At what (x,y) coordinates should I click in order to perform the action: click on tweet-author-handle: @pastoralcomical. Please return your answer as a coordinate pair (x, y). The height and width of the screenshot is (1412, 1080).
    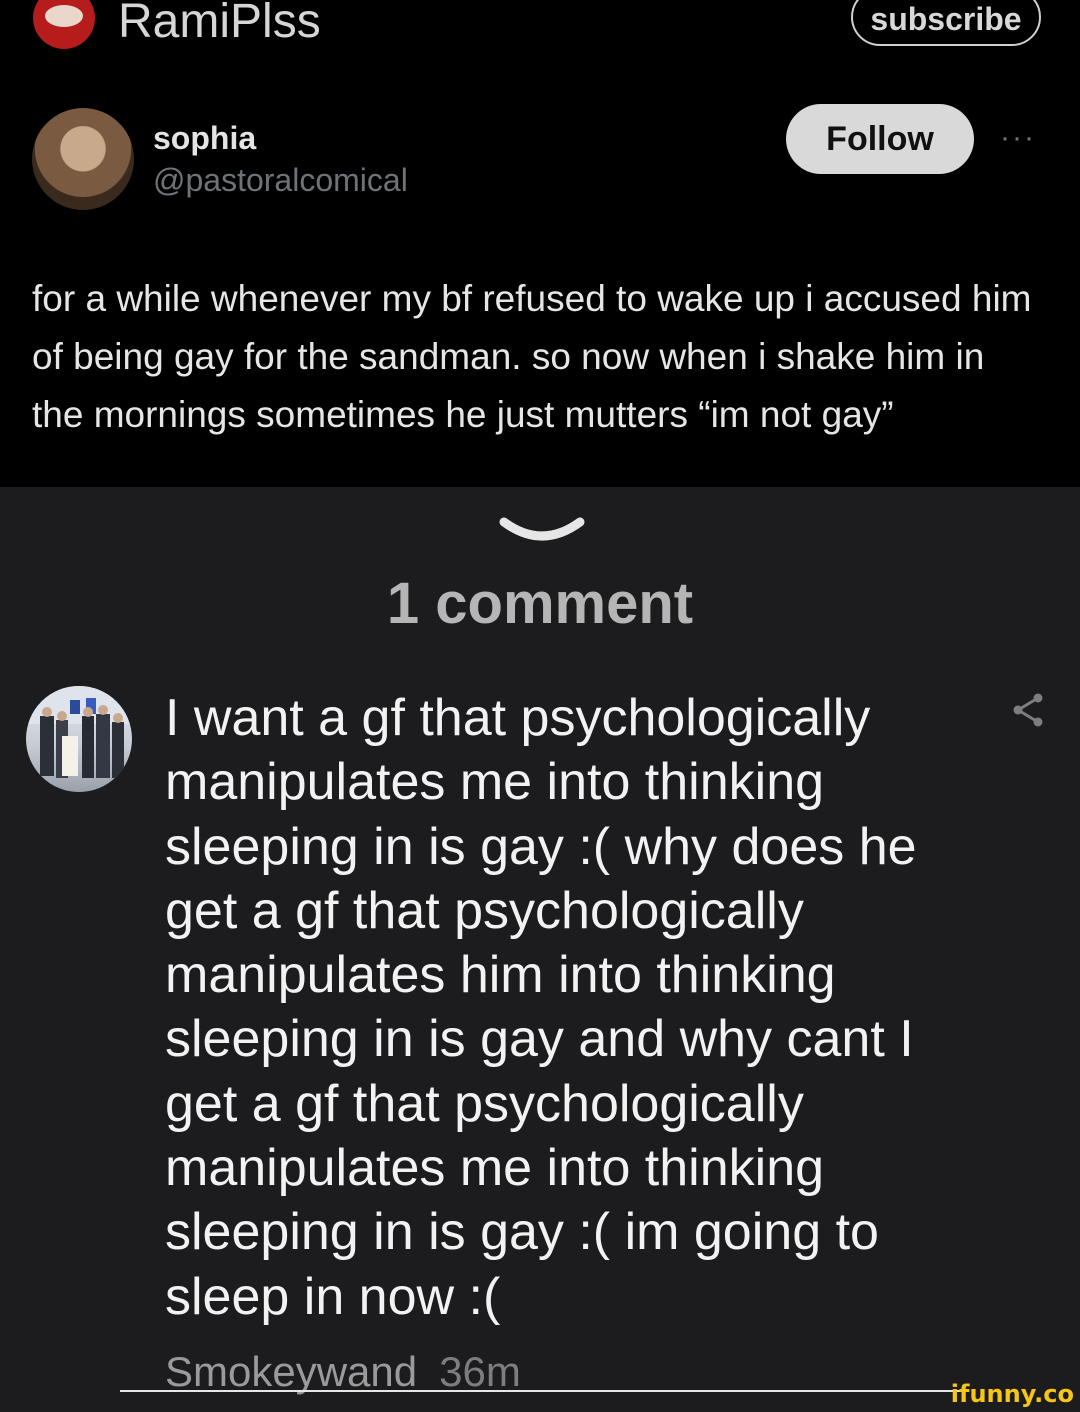
    Looking at the image, I should click on (280, 180).